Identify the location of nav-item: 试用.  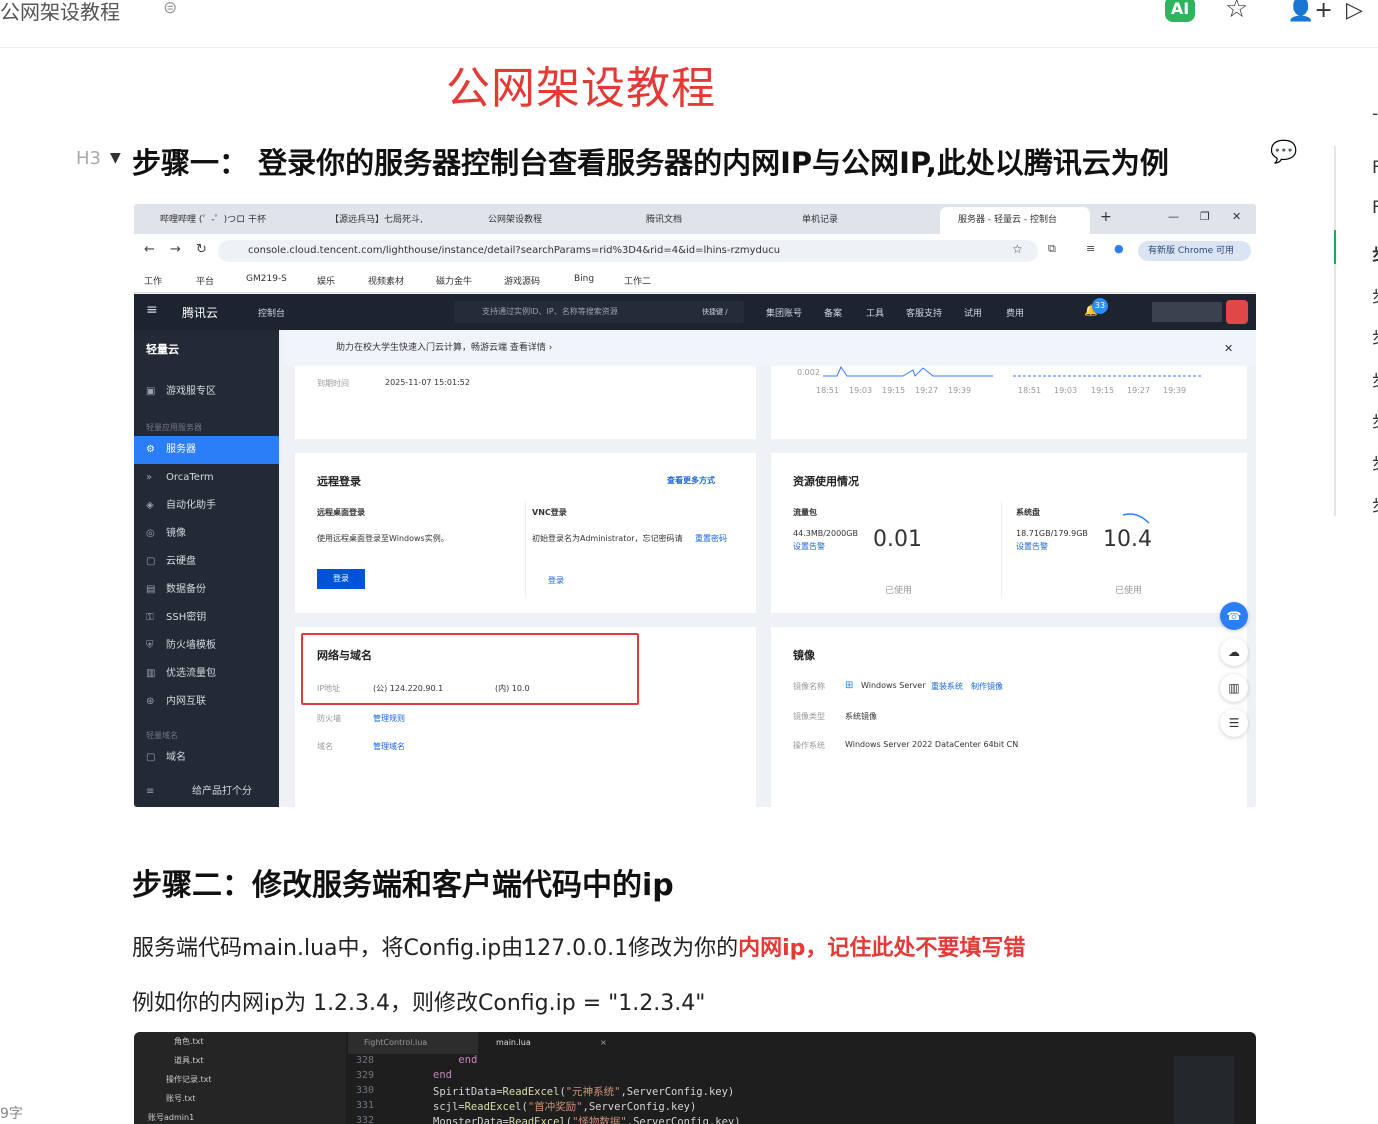
(973, 312).